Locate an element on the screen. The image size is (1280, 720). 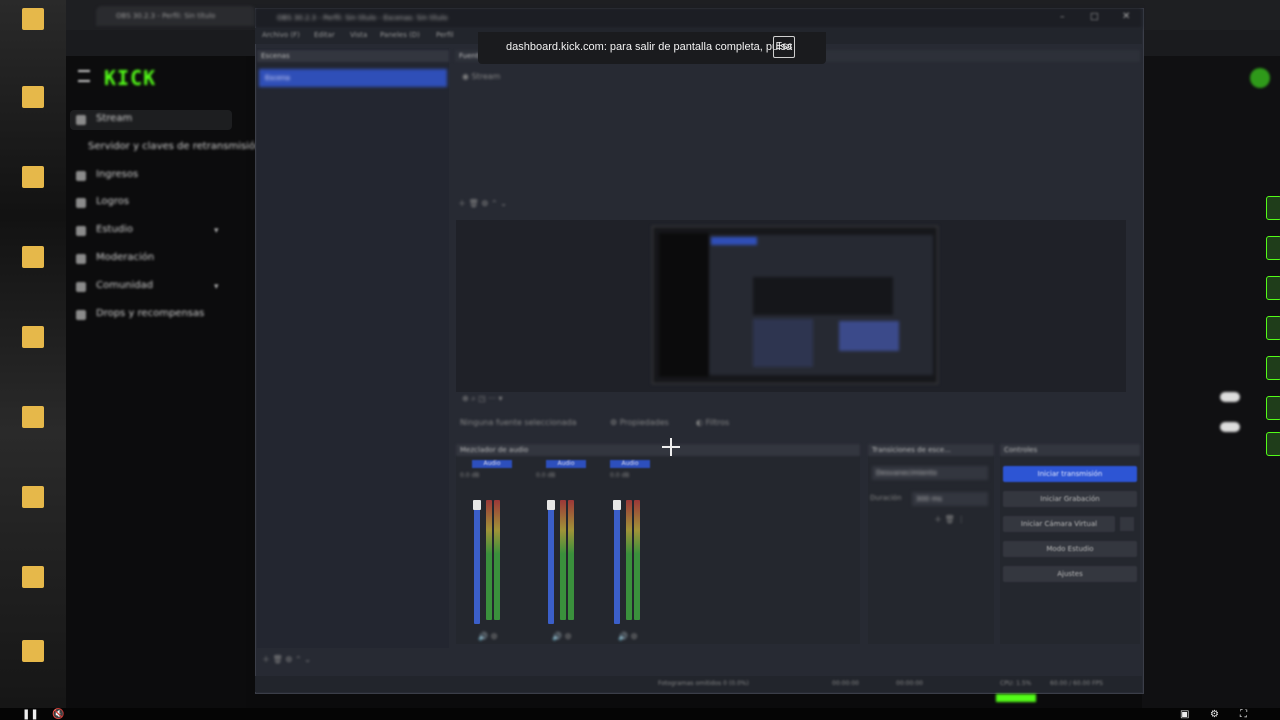
no-source-label: Ninguna fuente seleccionada is located at coordinates (518, 422).